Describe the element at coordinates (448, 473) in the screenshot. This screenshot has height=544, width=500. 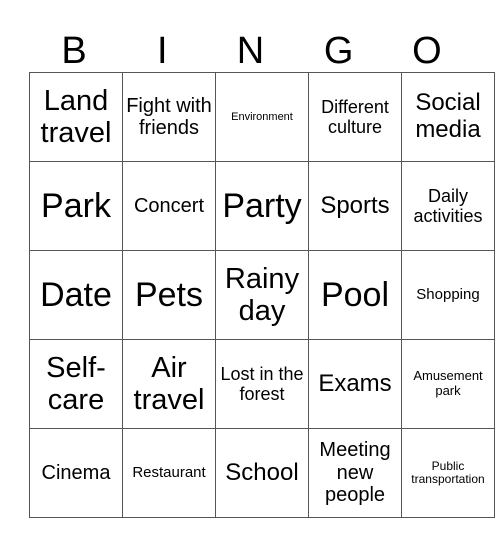
I see `bingo-cell: Public transportation` at that location.